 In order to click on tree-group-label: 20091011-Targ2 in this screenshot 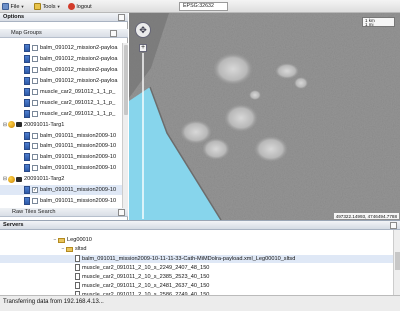, I will do `click(44, 179)`.